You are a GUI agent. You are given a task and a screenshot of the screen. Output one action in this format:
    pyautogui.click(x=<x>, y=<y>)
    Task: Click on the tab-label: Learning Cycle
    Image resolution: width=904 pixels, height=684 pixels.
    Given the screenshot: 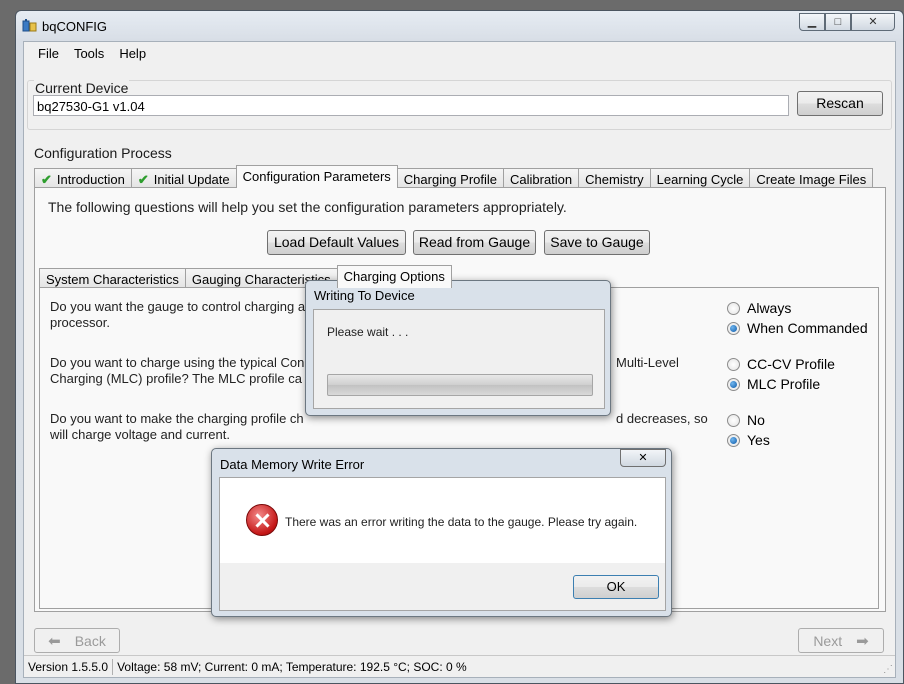 What is the action you would take?
    pyautogui.click(x=700, y=179)
    